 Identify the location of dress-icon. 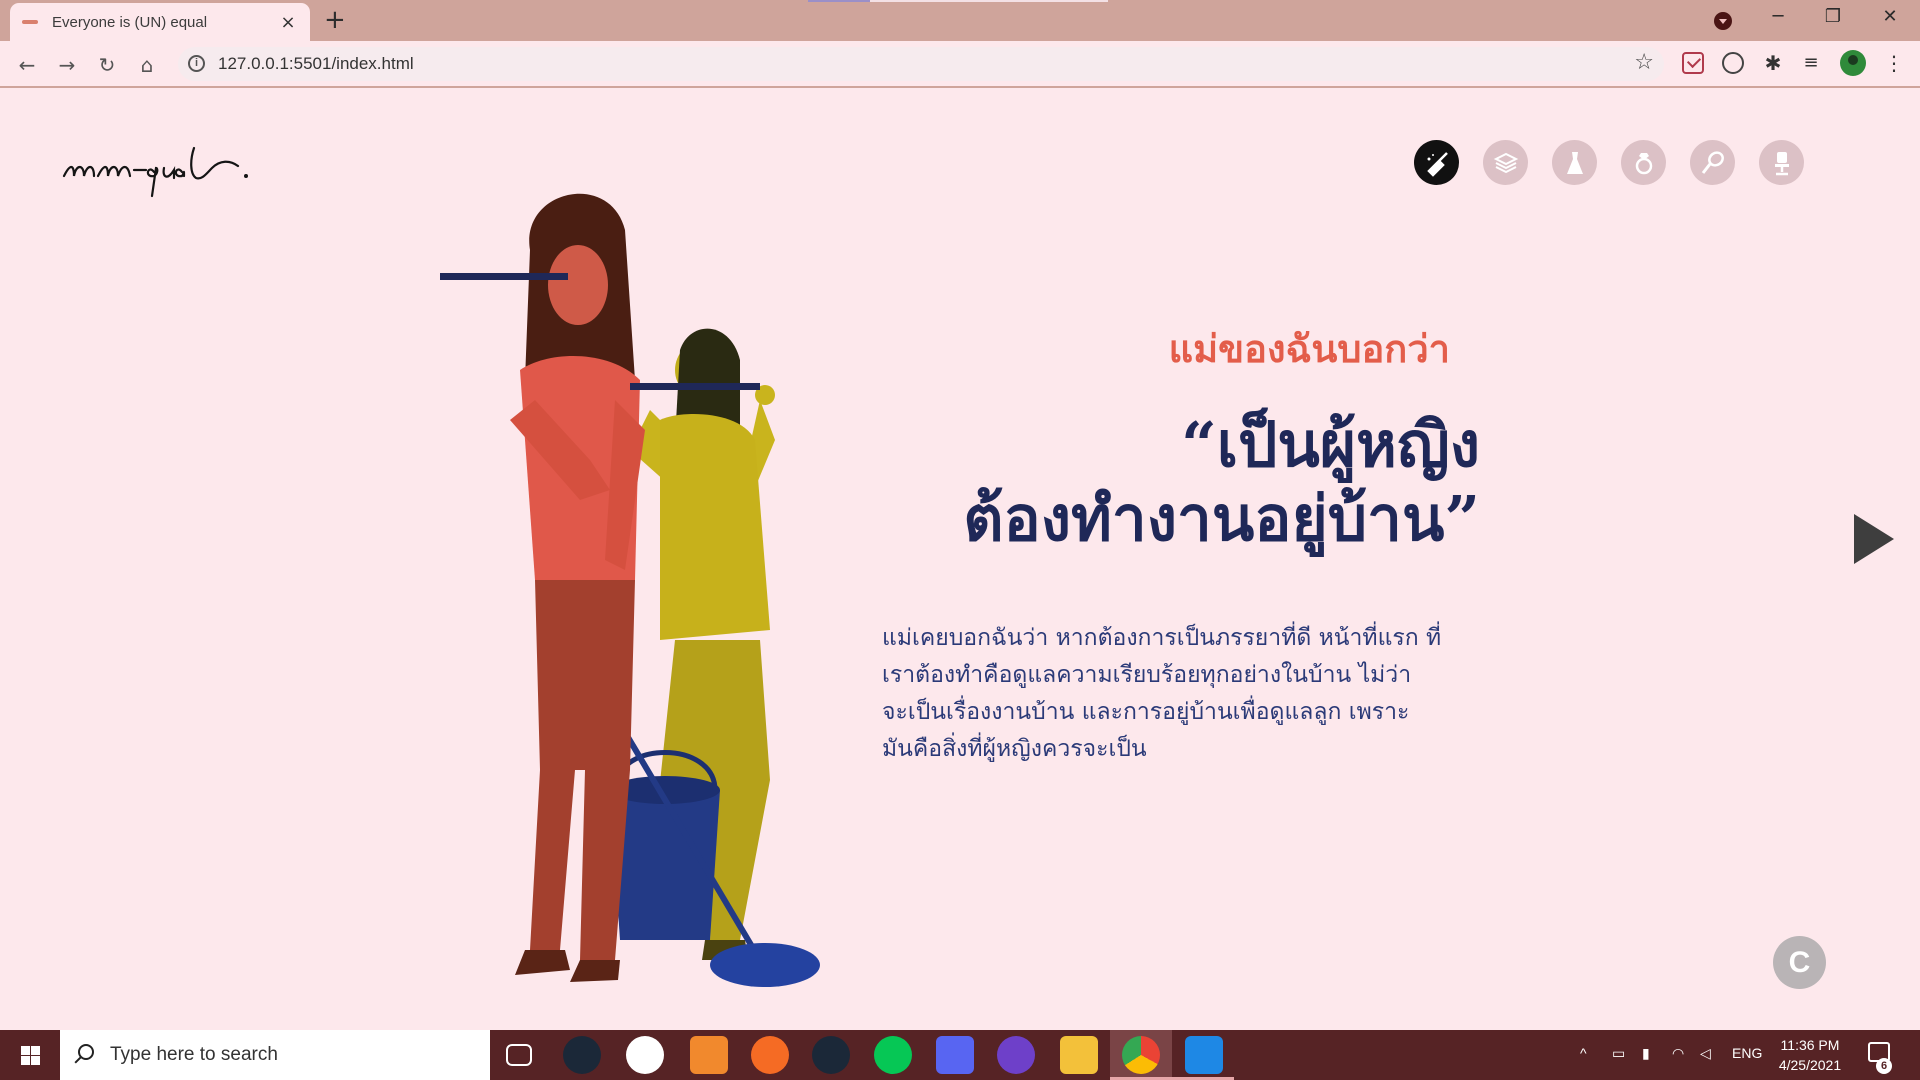
(1574, 162).